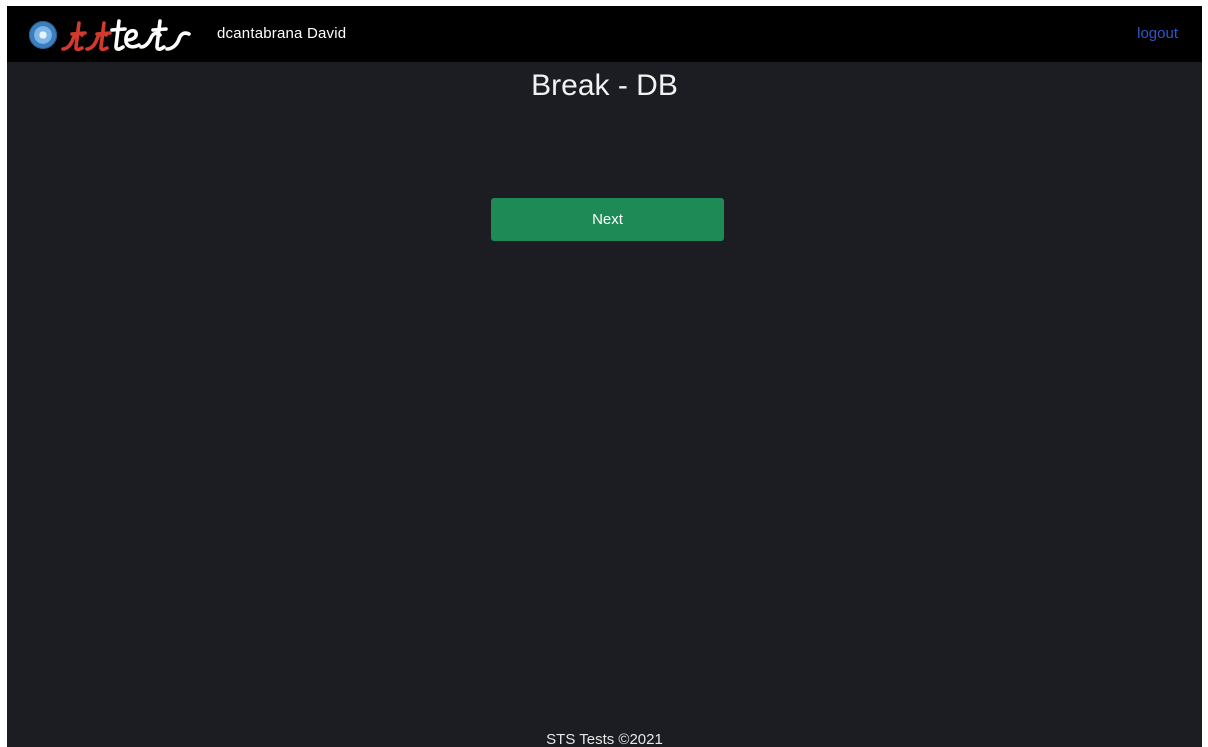 This screenshot has width=1208, height=747. Describe the element at coordinates (604, 739) in the screenshot. I see `footer-copyright: STS Tests ©2021` at that location.